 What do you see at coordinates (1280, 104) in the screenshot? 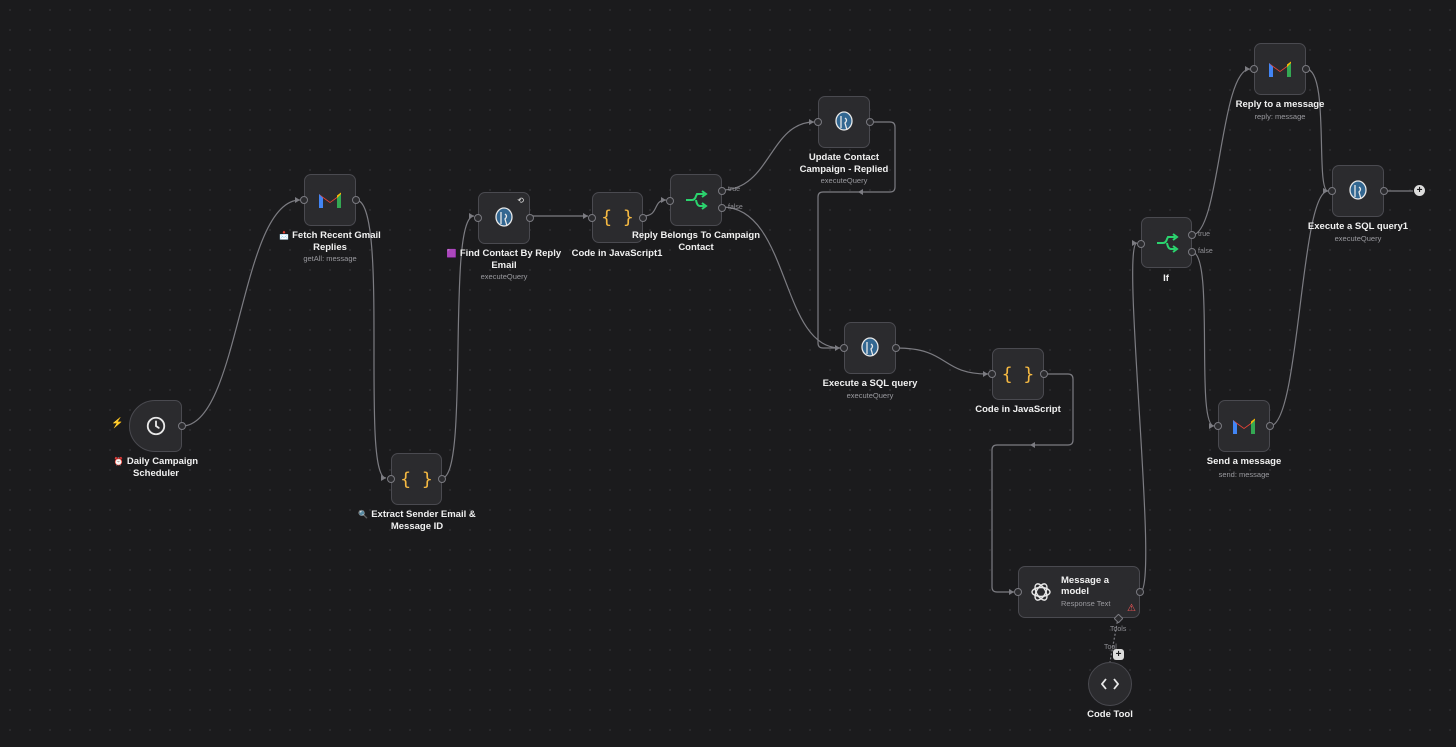
I see `node-title: Reply to a message` at bounding box center [1280, 104].